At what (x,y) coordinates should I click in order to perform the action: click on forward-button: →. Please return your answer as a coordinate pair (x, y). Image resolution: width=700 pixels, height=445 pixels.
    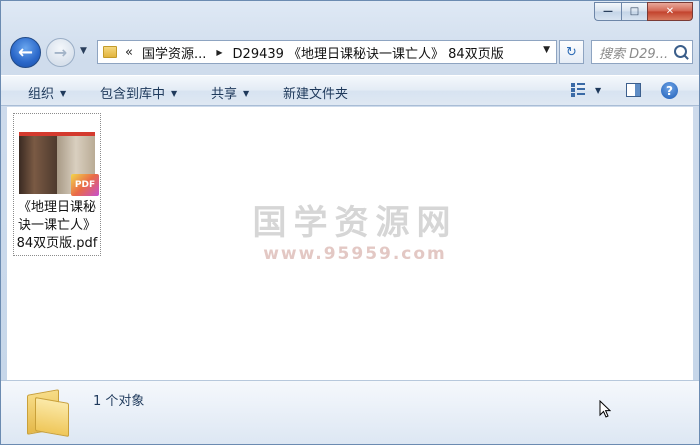
    Looking at the image, I should click on (60, 52).